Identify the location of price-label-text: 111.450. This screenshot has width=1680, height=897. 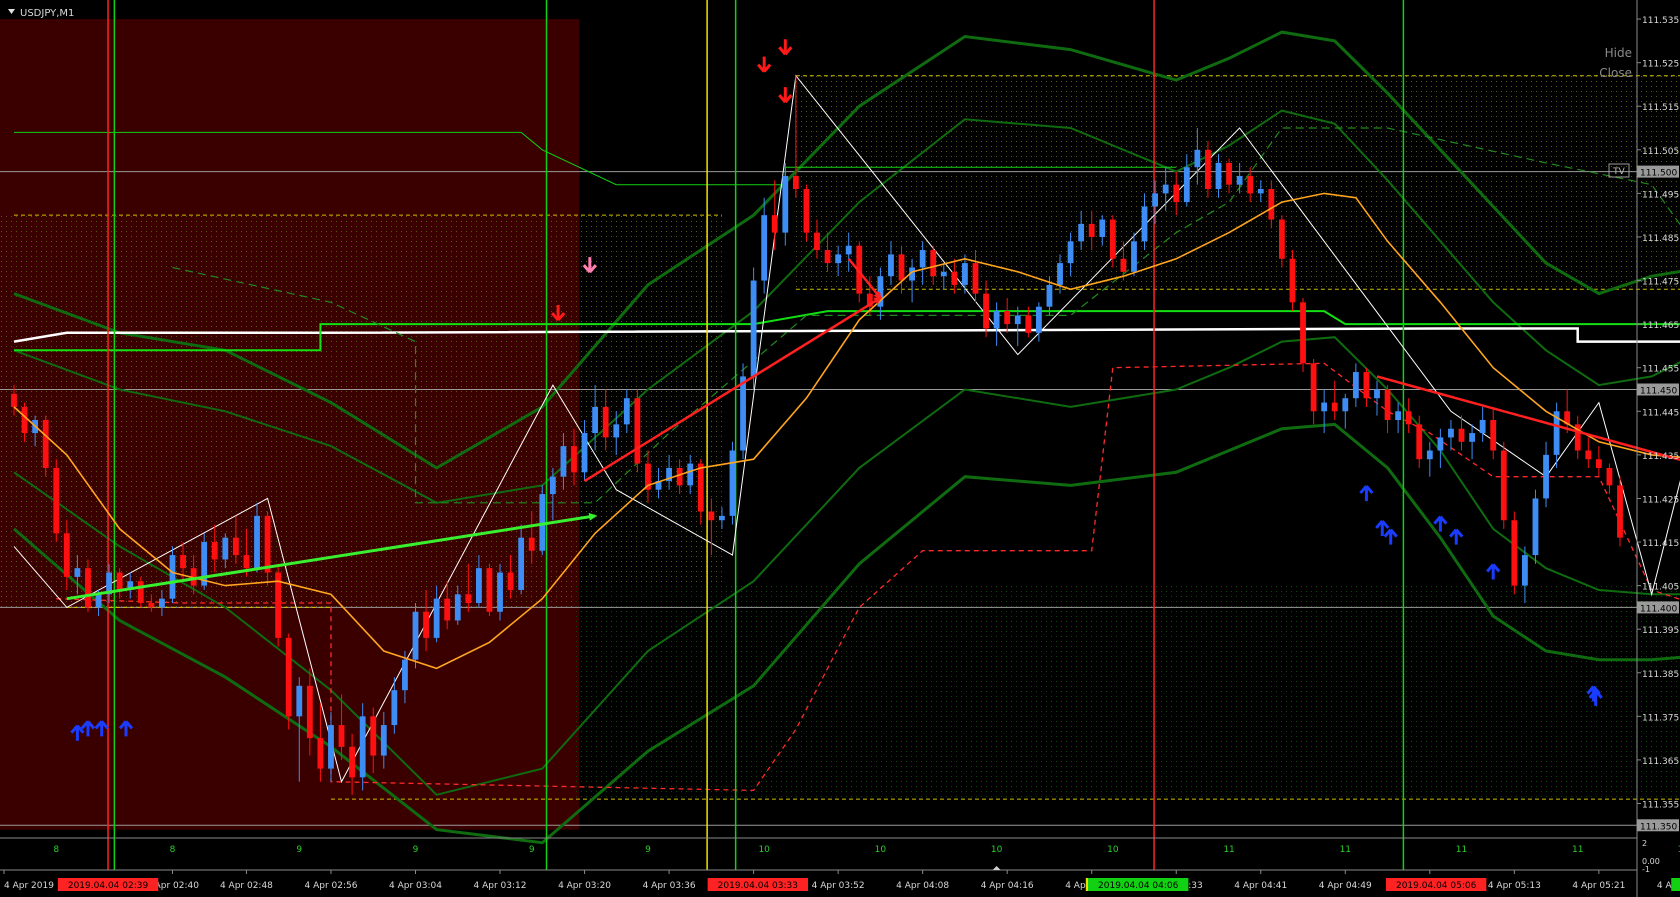
(1658, 391).